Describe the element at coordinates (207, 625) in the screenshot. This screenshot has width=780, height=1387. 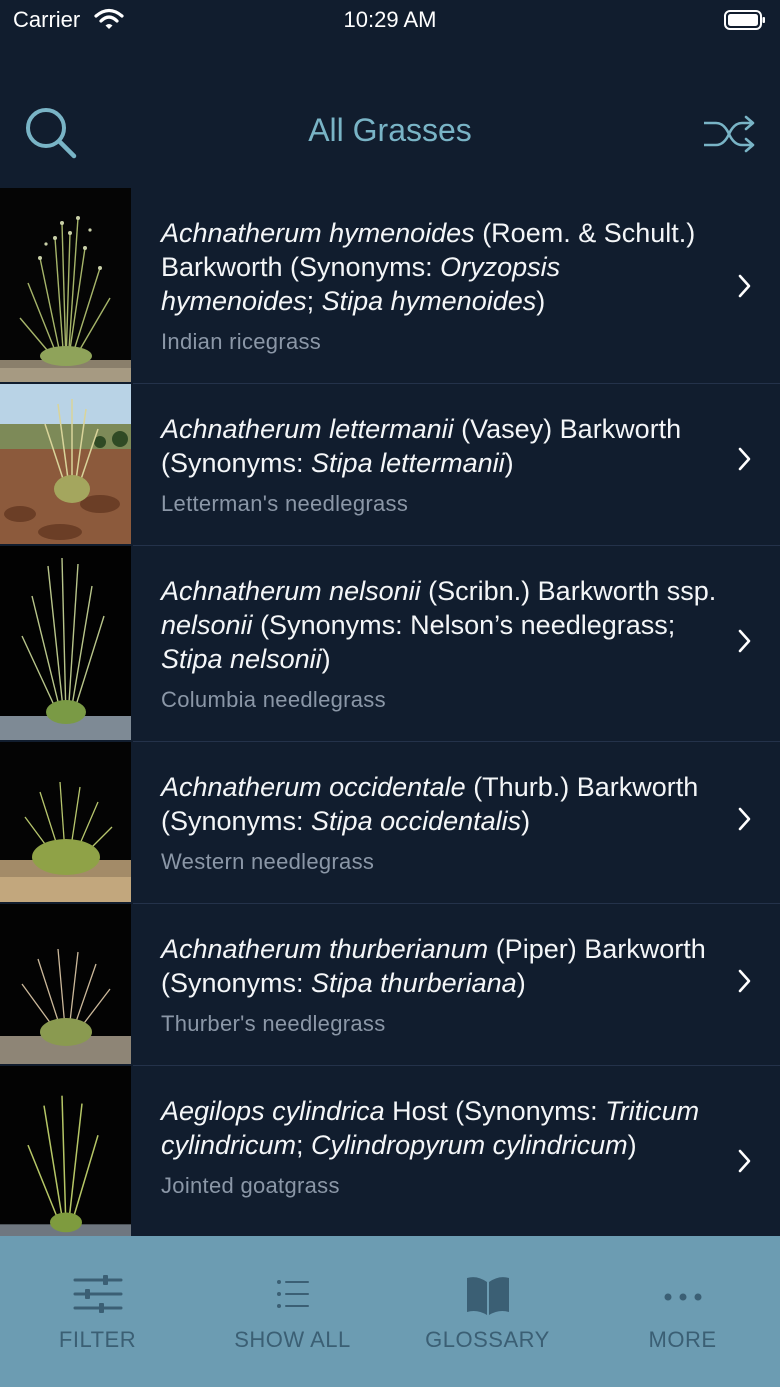
I see `italic-name-segment: nelsonii` at that location.